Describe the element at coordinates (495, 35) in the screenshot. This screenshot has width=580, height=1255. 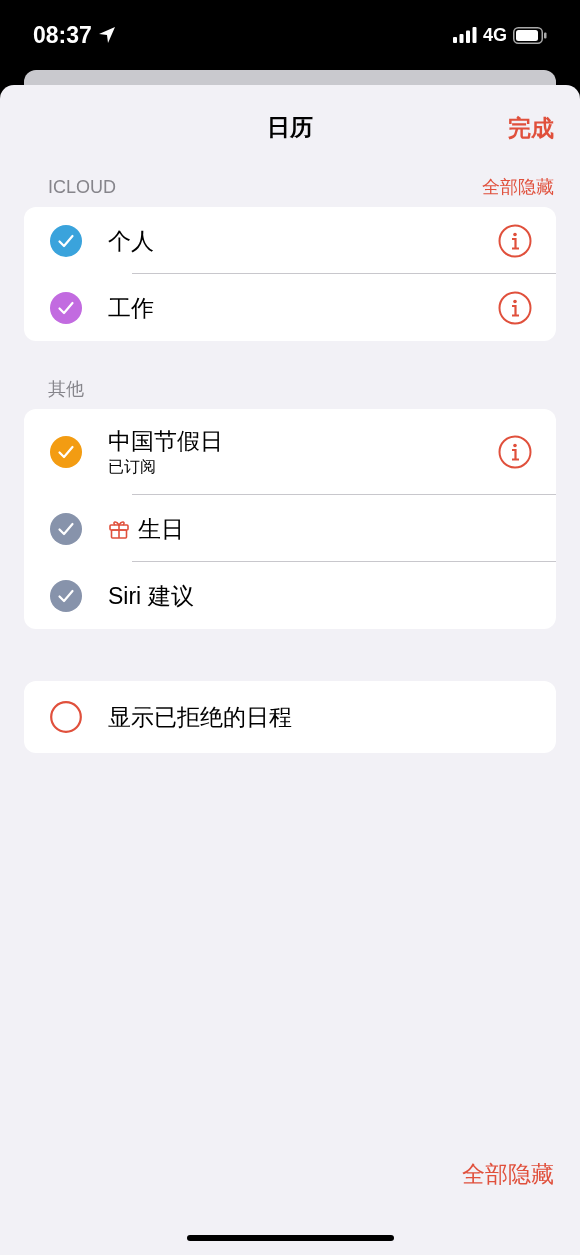
I see `network-label: 4G` at that location.